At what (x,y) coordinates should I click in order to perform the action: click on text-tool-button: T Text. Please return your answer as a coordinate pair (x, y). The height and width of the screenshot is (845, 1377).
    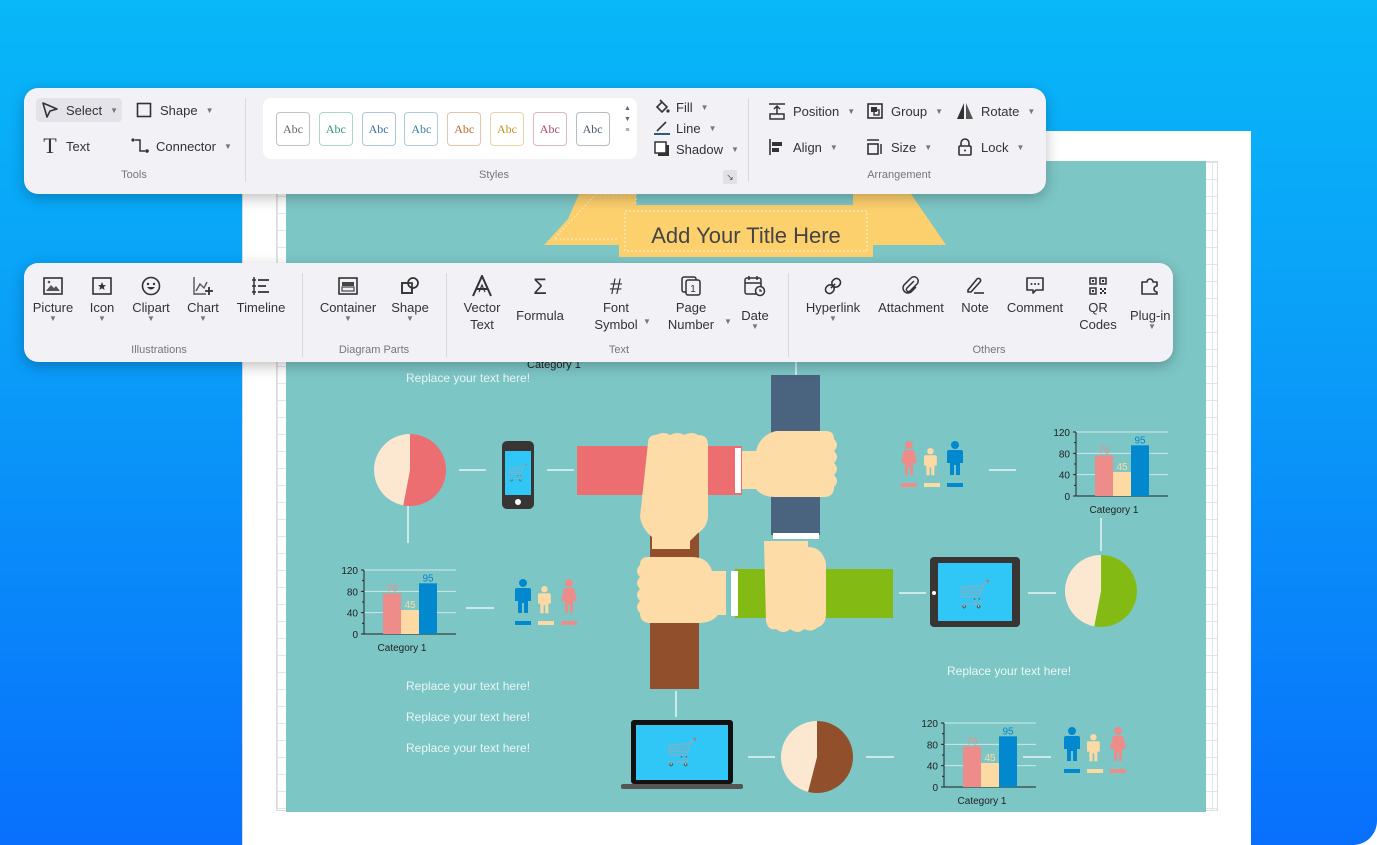
    Looking at the image, I should click on (65, 145).